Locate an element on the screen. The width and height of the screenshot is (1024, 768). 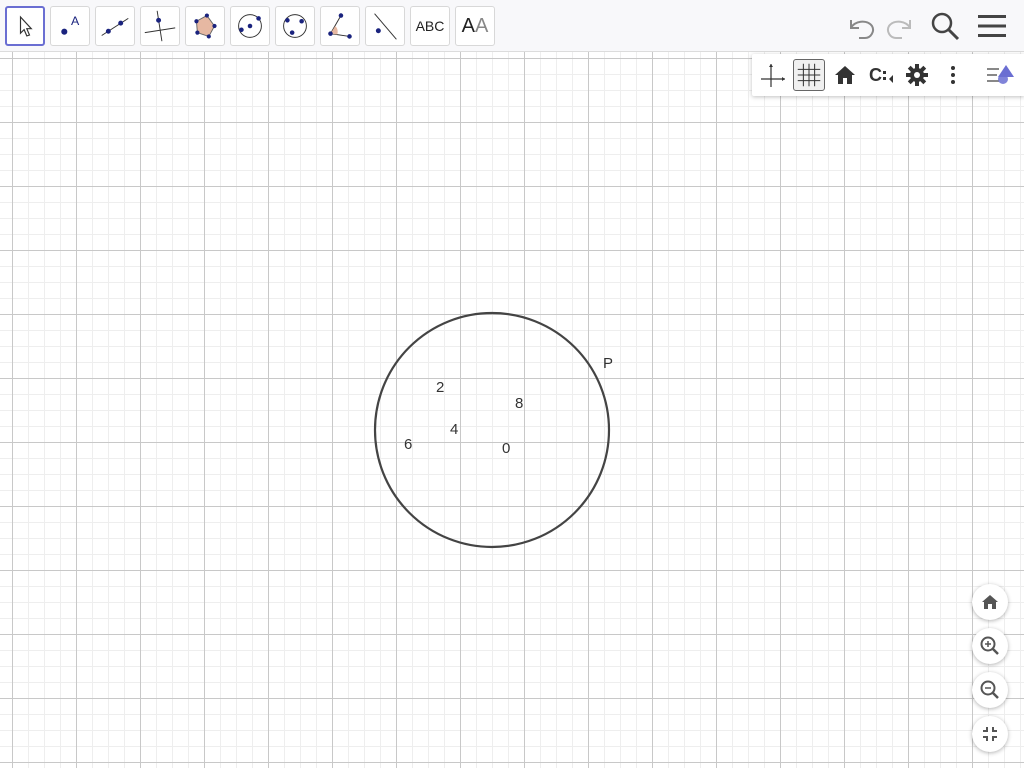
reflect-tool-button is located at coordinates (385, 26).